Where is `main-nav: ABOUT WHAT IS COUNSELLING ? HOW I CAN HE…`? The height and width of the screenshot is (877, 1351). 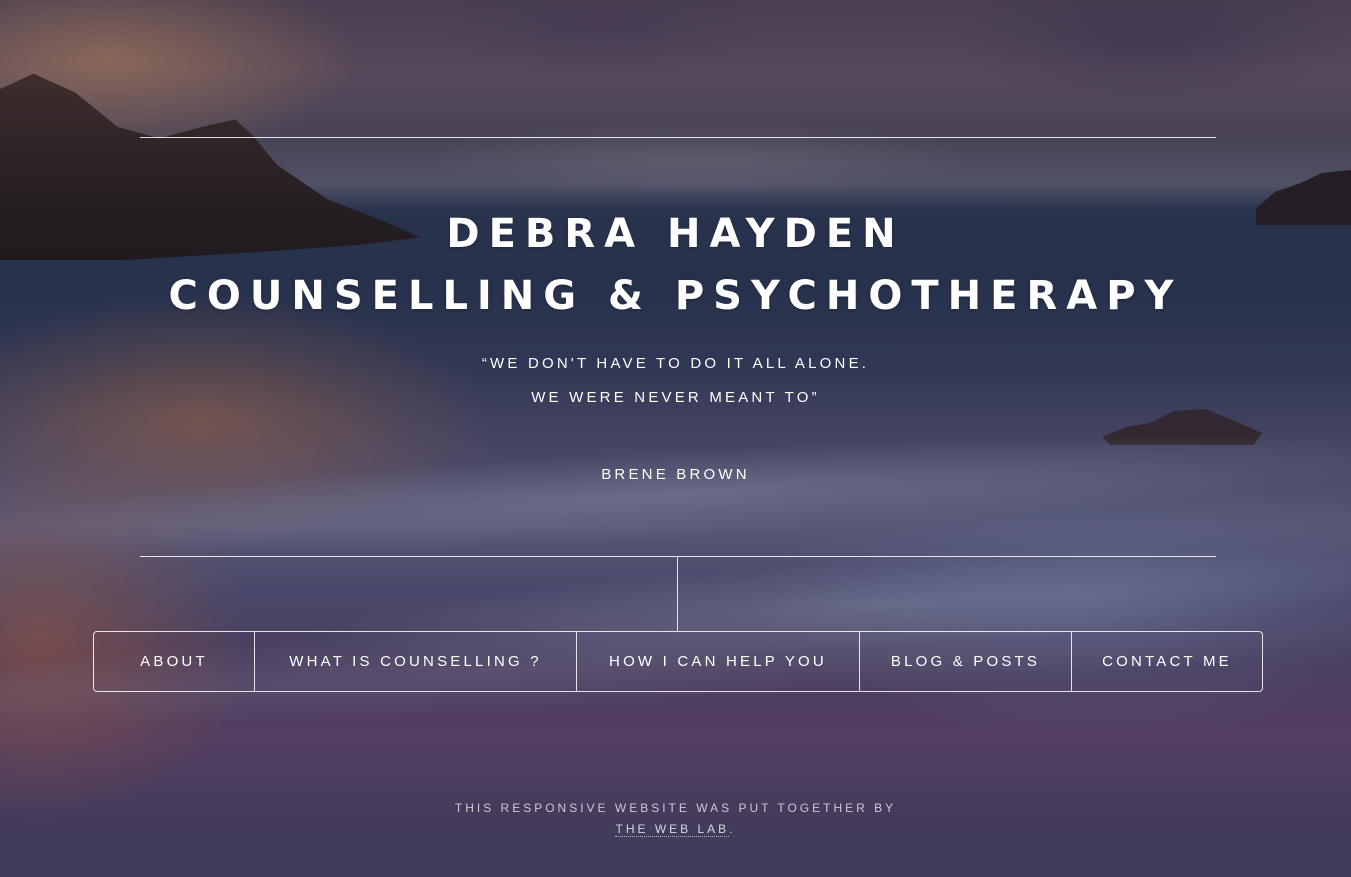 main-nav: ABOUT WHAT IS COUNSELLING ? HOW I CAN HE… is located at coordinates (678, 661).